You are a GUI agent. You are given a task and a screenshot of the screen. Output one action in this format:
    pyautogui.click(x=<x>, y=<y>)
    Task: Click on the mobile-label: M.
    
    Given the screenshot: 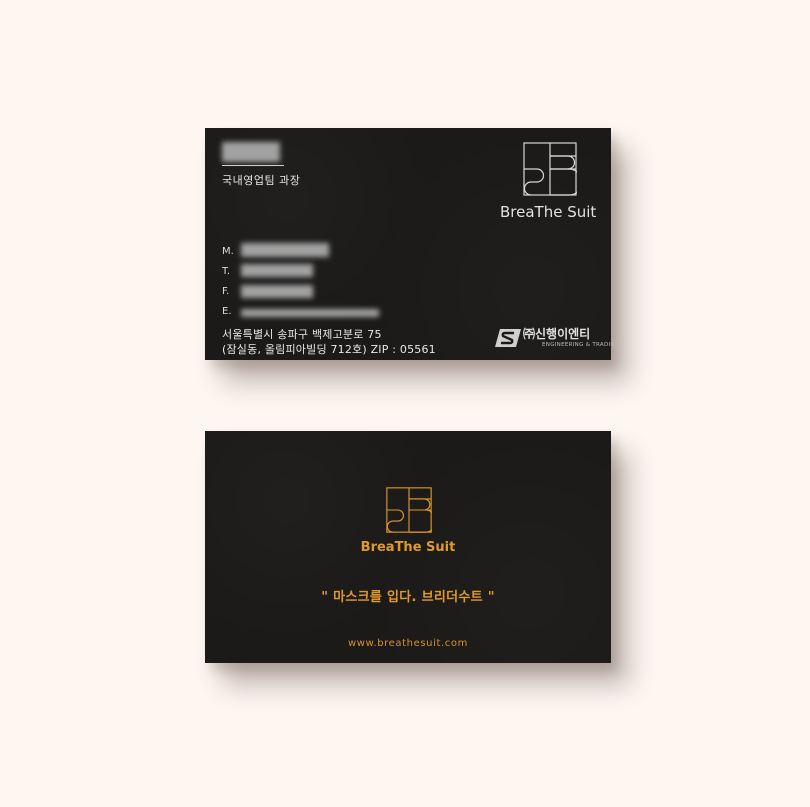 What is the action you would take?
    pyautogui.click(x=228, y=251)
    